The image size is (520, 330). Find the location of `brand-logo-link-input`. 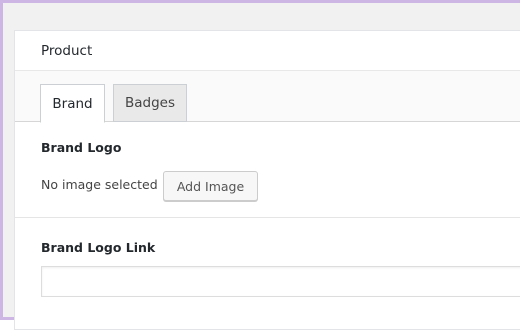

brand-logo-link-input is located at coordinates (280, 281).